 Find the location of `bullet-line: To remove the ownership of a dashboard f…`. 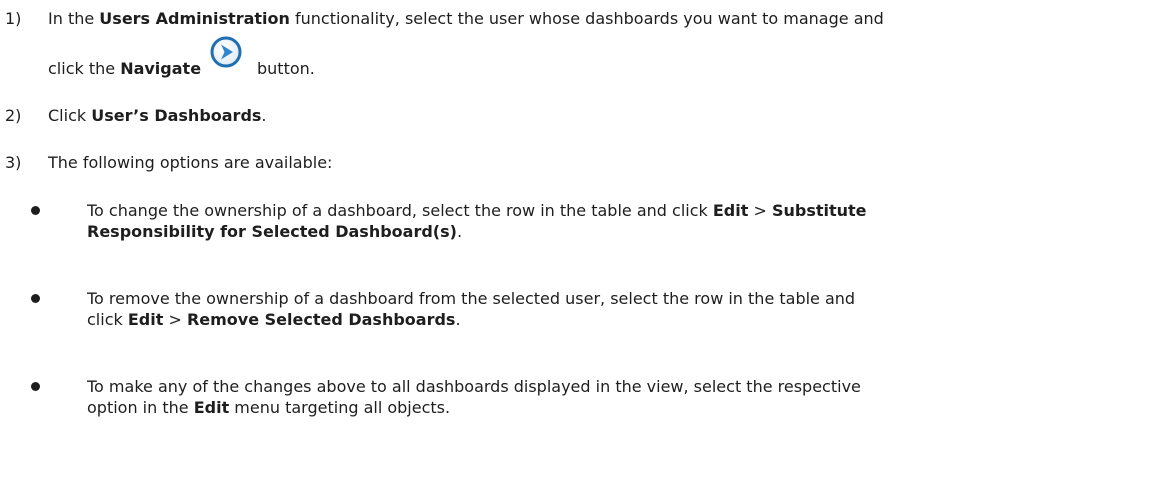

bullet-line: To remove the ownership of a dashboard f… is located at coordinates (471, 298).